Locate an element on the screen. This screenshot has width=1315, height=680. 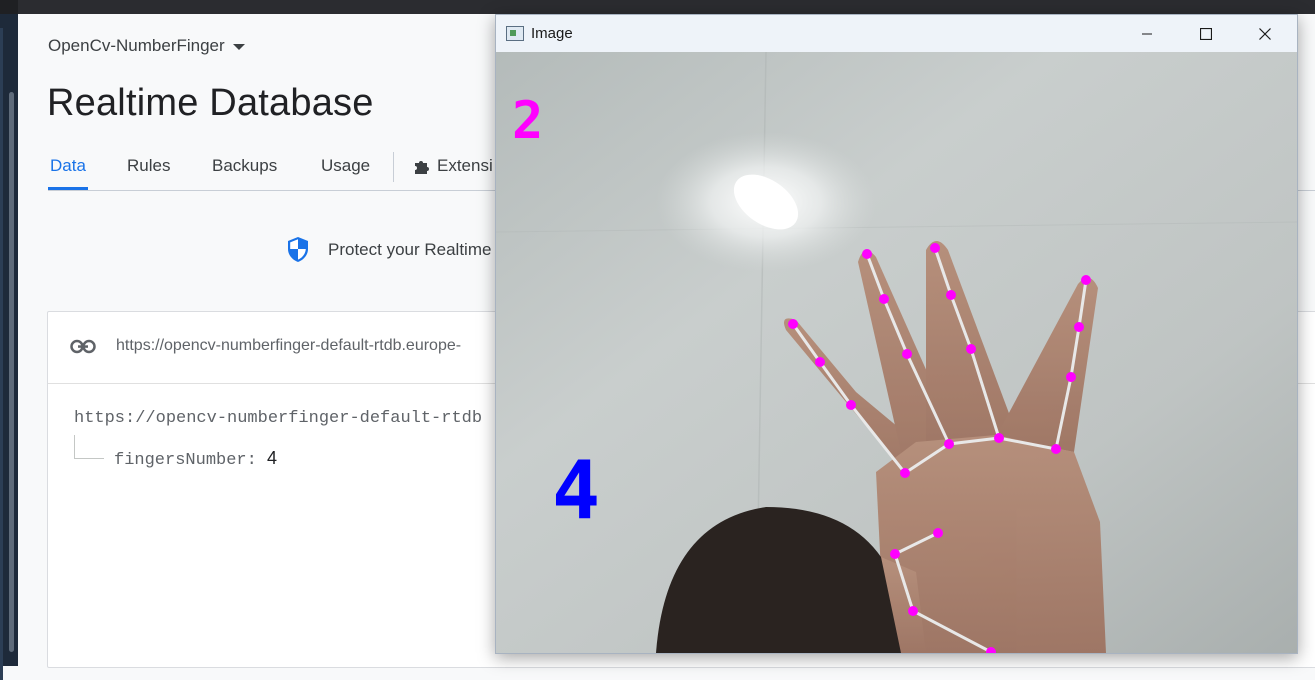
maximize-icon is located at coordinates (1206, 33).